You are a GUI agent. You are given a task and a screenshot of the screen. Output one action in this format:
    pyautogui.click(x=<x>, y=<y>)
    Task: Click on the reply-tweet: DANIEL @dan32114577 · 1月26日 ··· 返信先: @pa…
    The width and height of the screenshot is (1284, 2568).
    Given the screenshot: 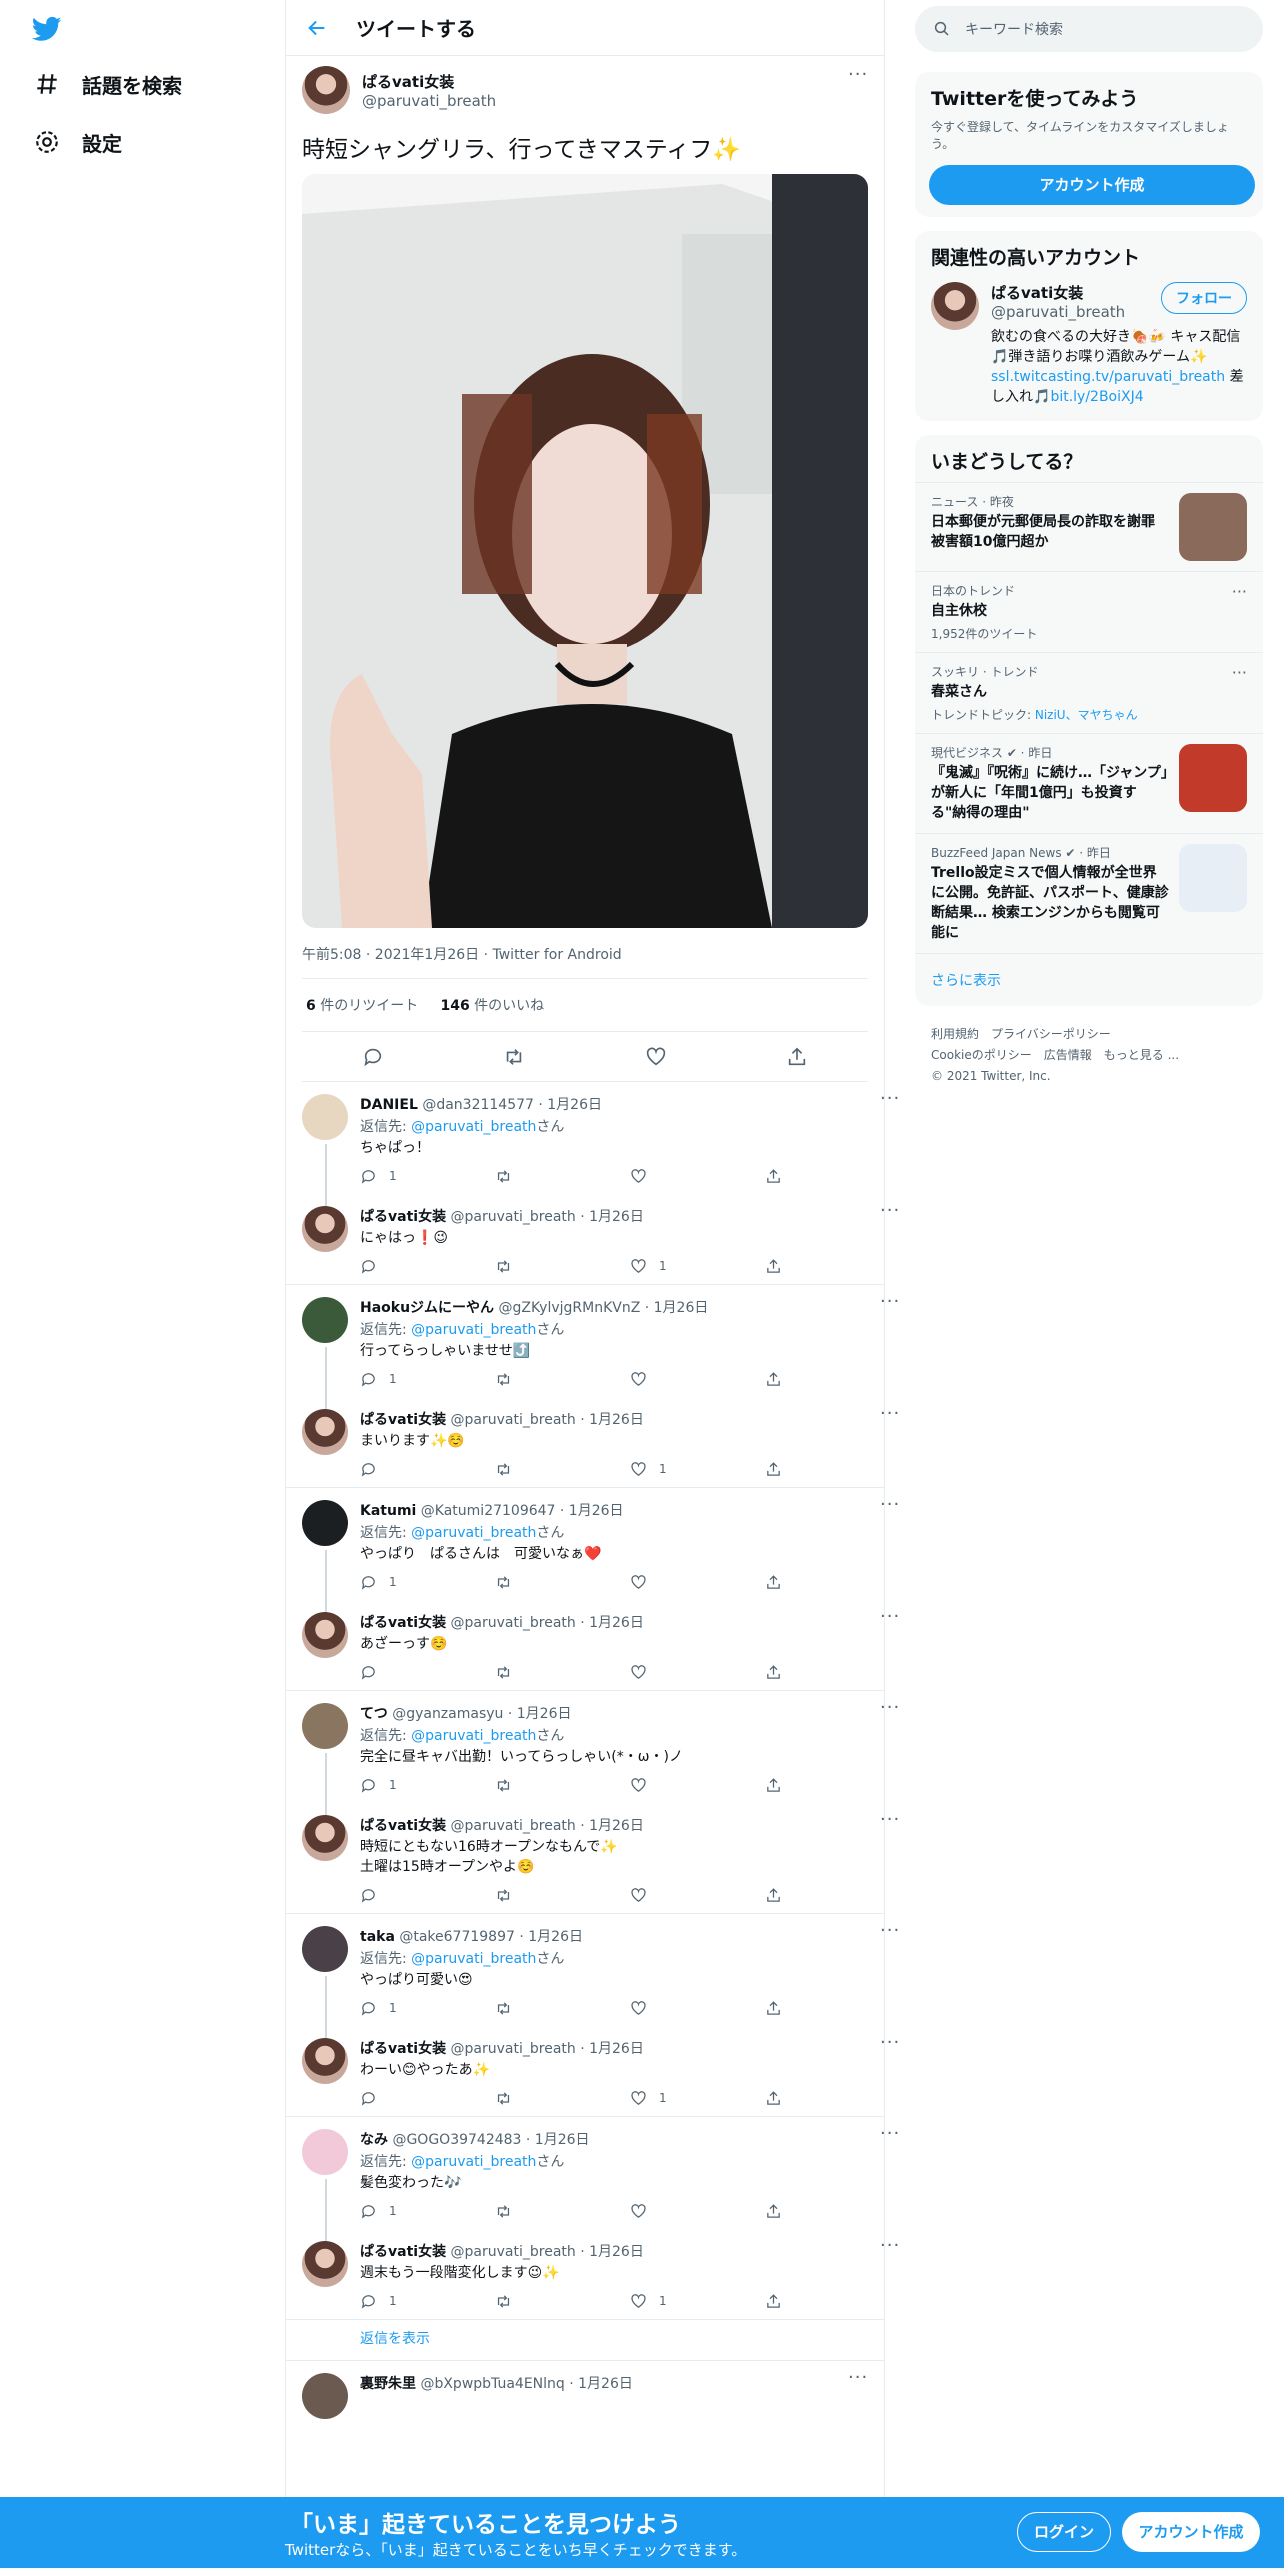 What is the action you would take?
    pyautogui.click(x=592, y=1144)
    